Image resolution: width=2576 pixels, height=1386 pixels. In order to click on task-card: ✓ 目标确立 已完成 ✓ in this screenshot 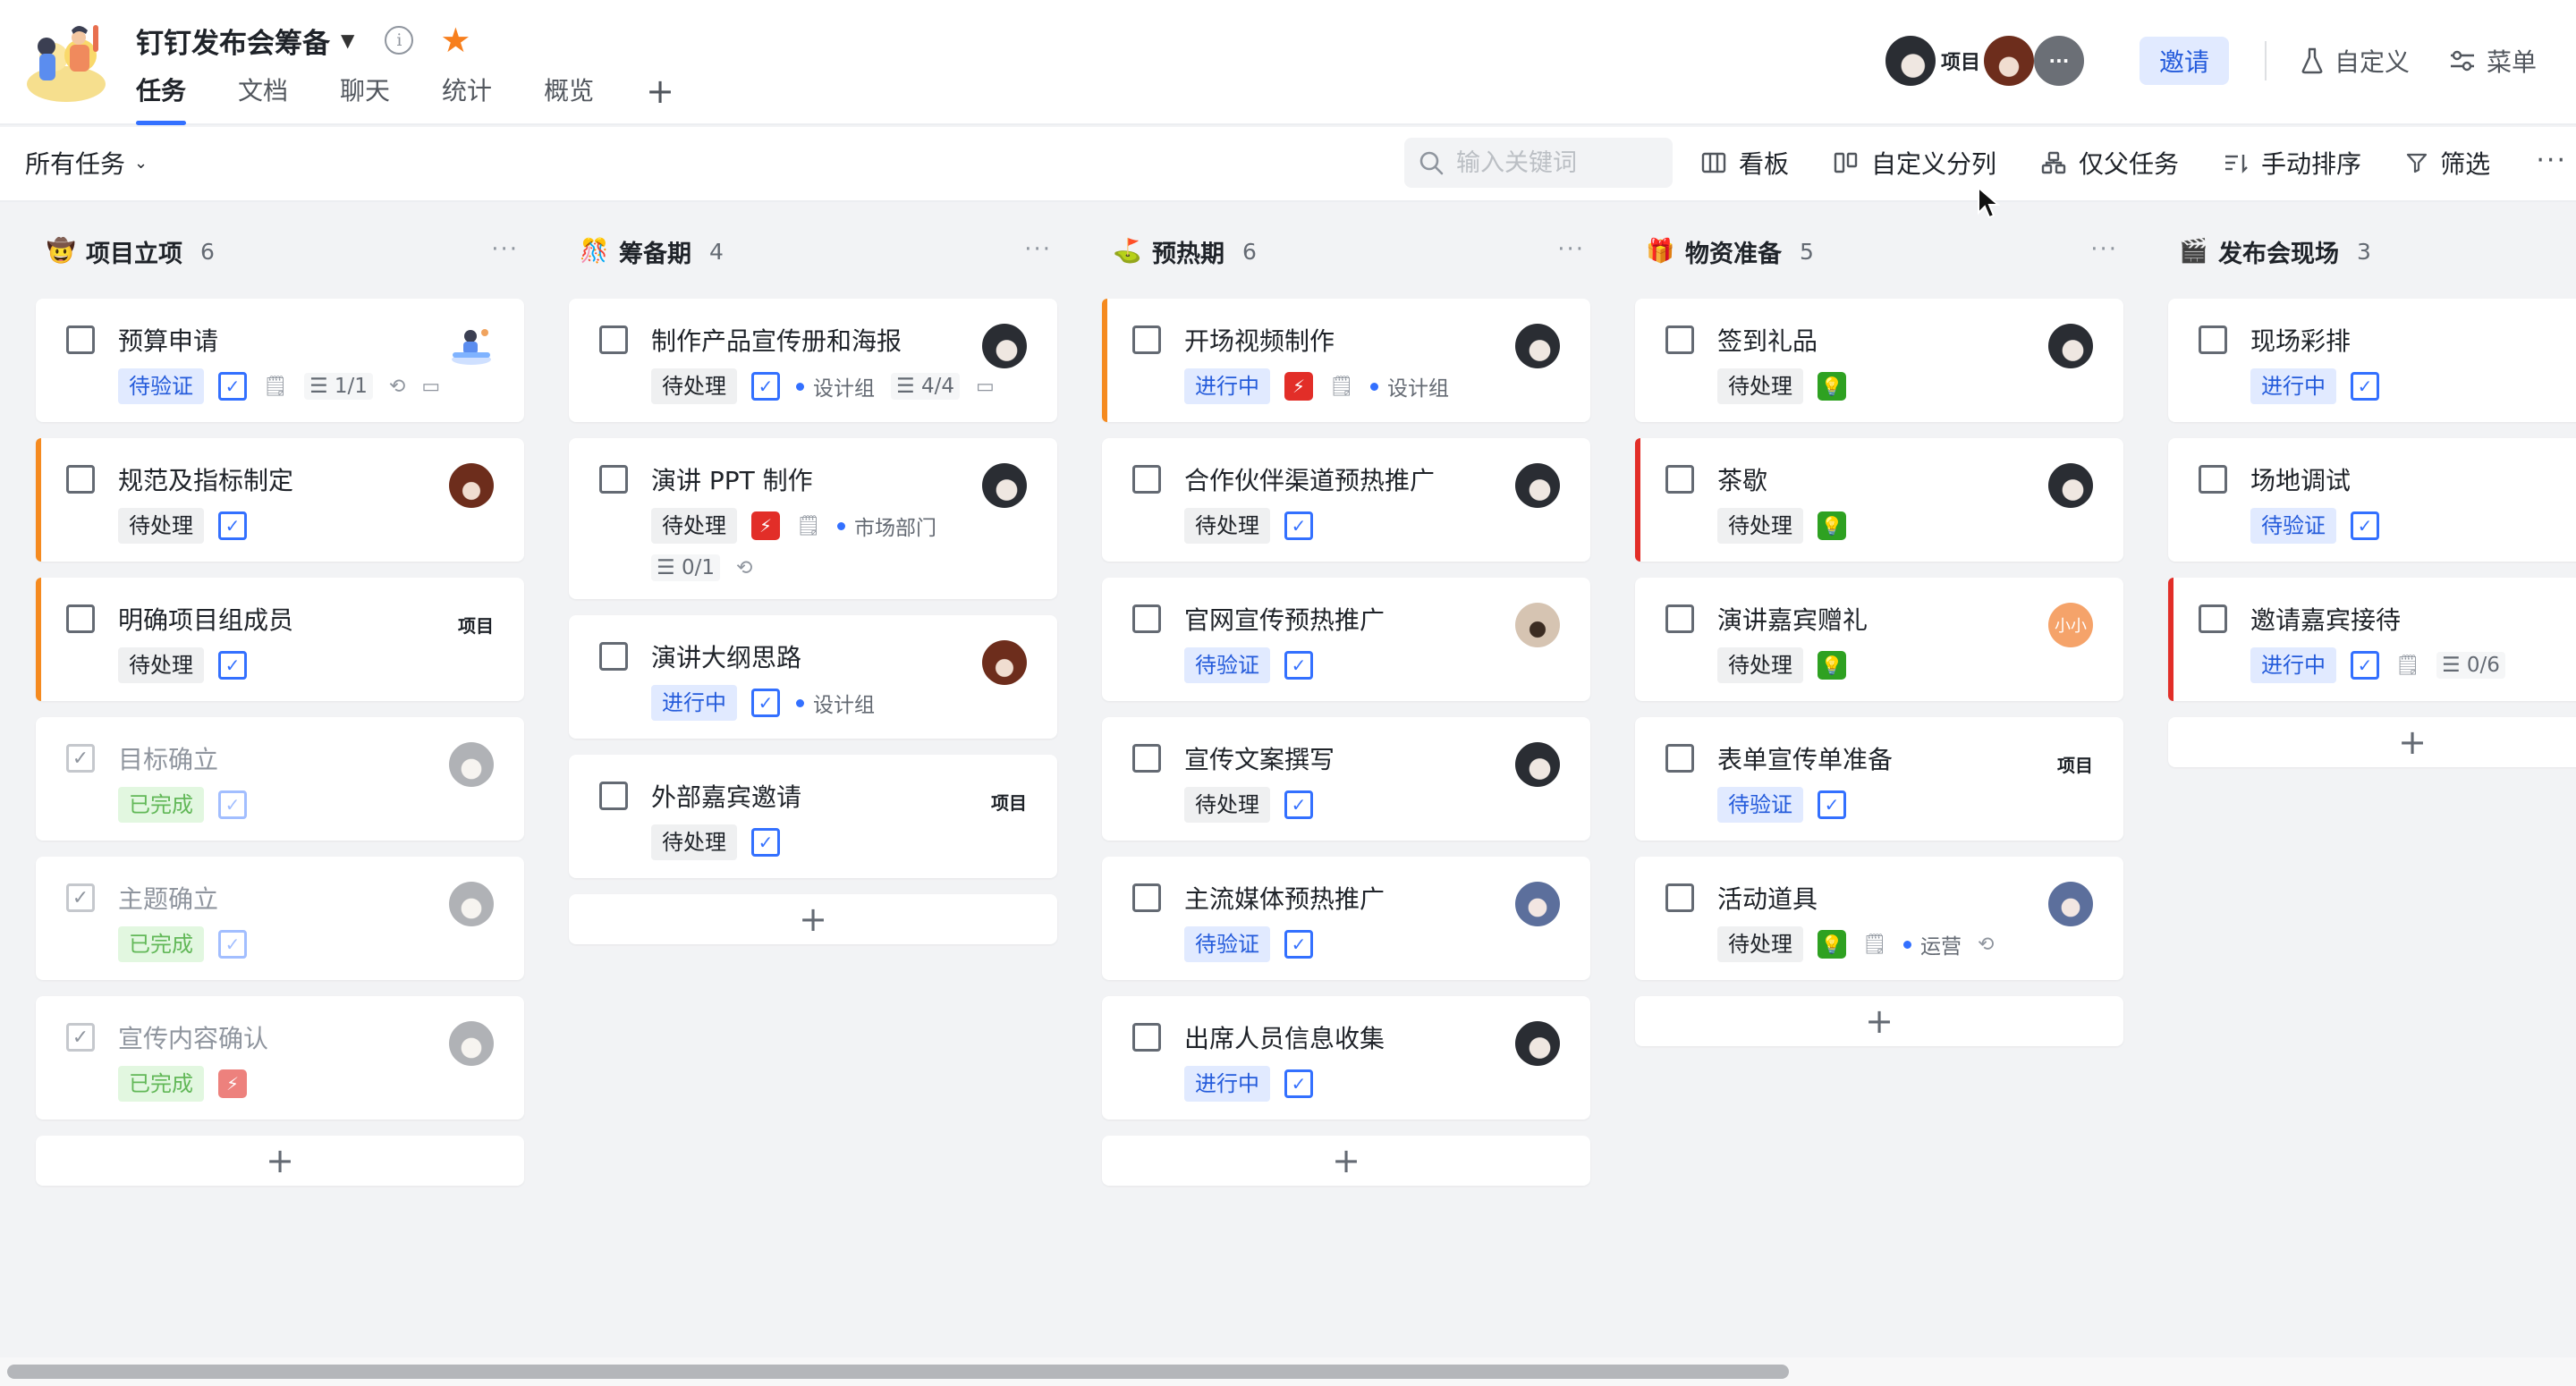, I will do `click(280, 779)`.